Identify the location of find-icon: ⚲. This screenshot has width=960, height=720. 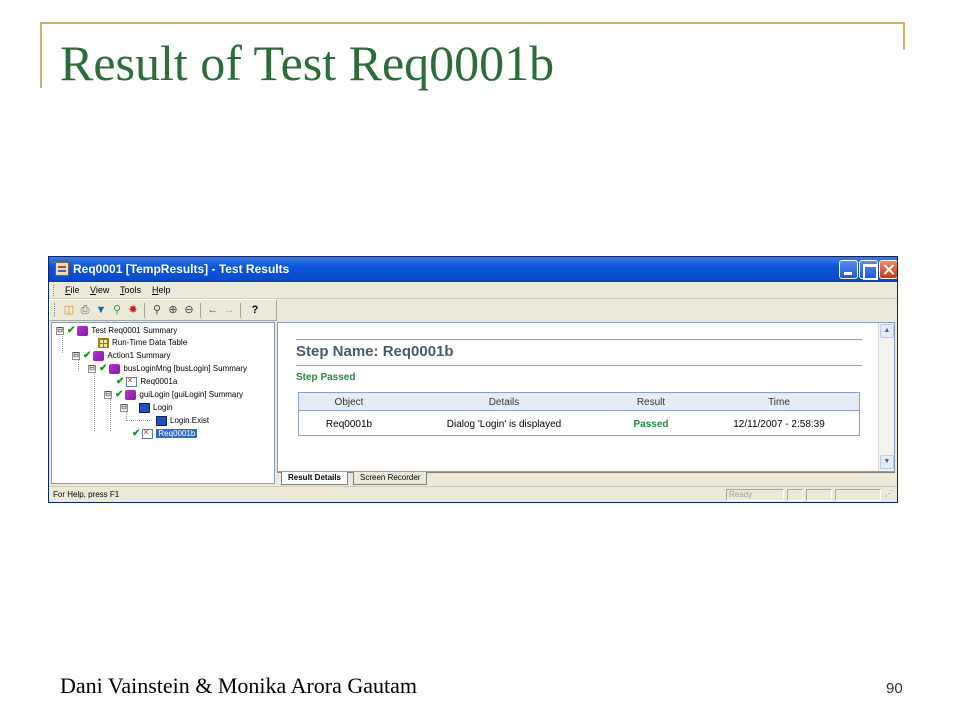
(157, 310).